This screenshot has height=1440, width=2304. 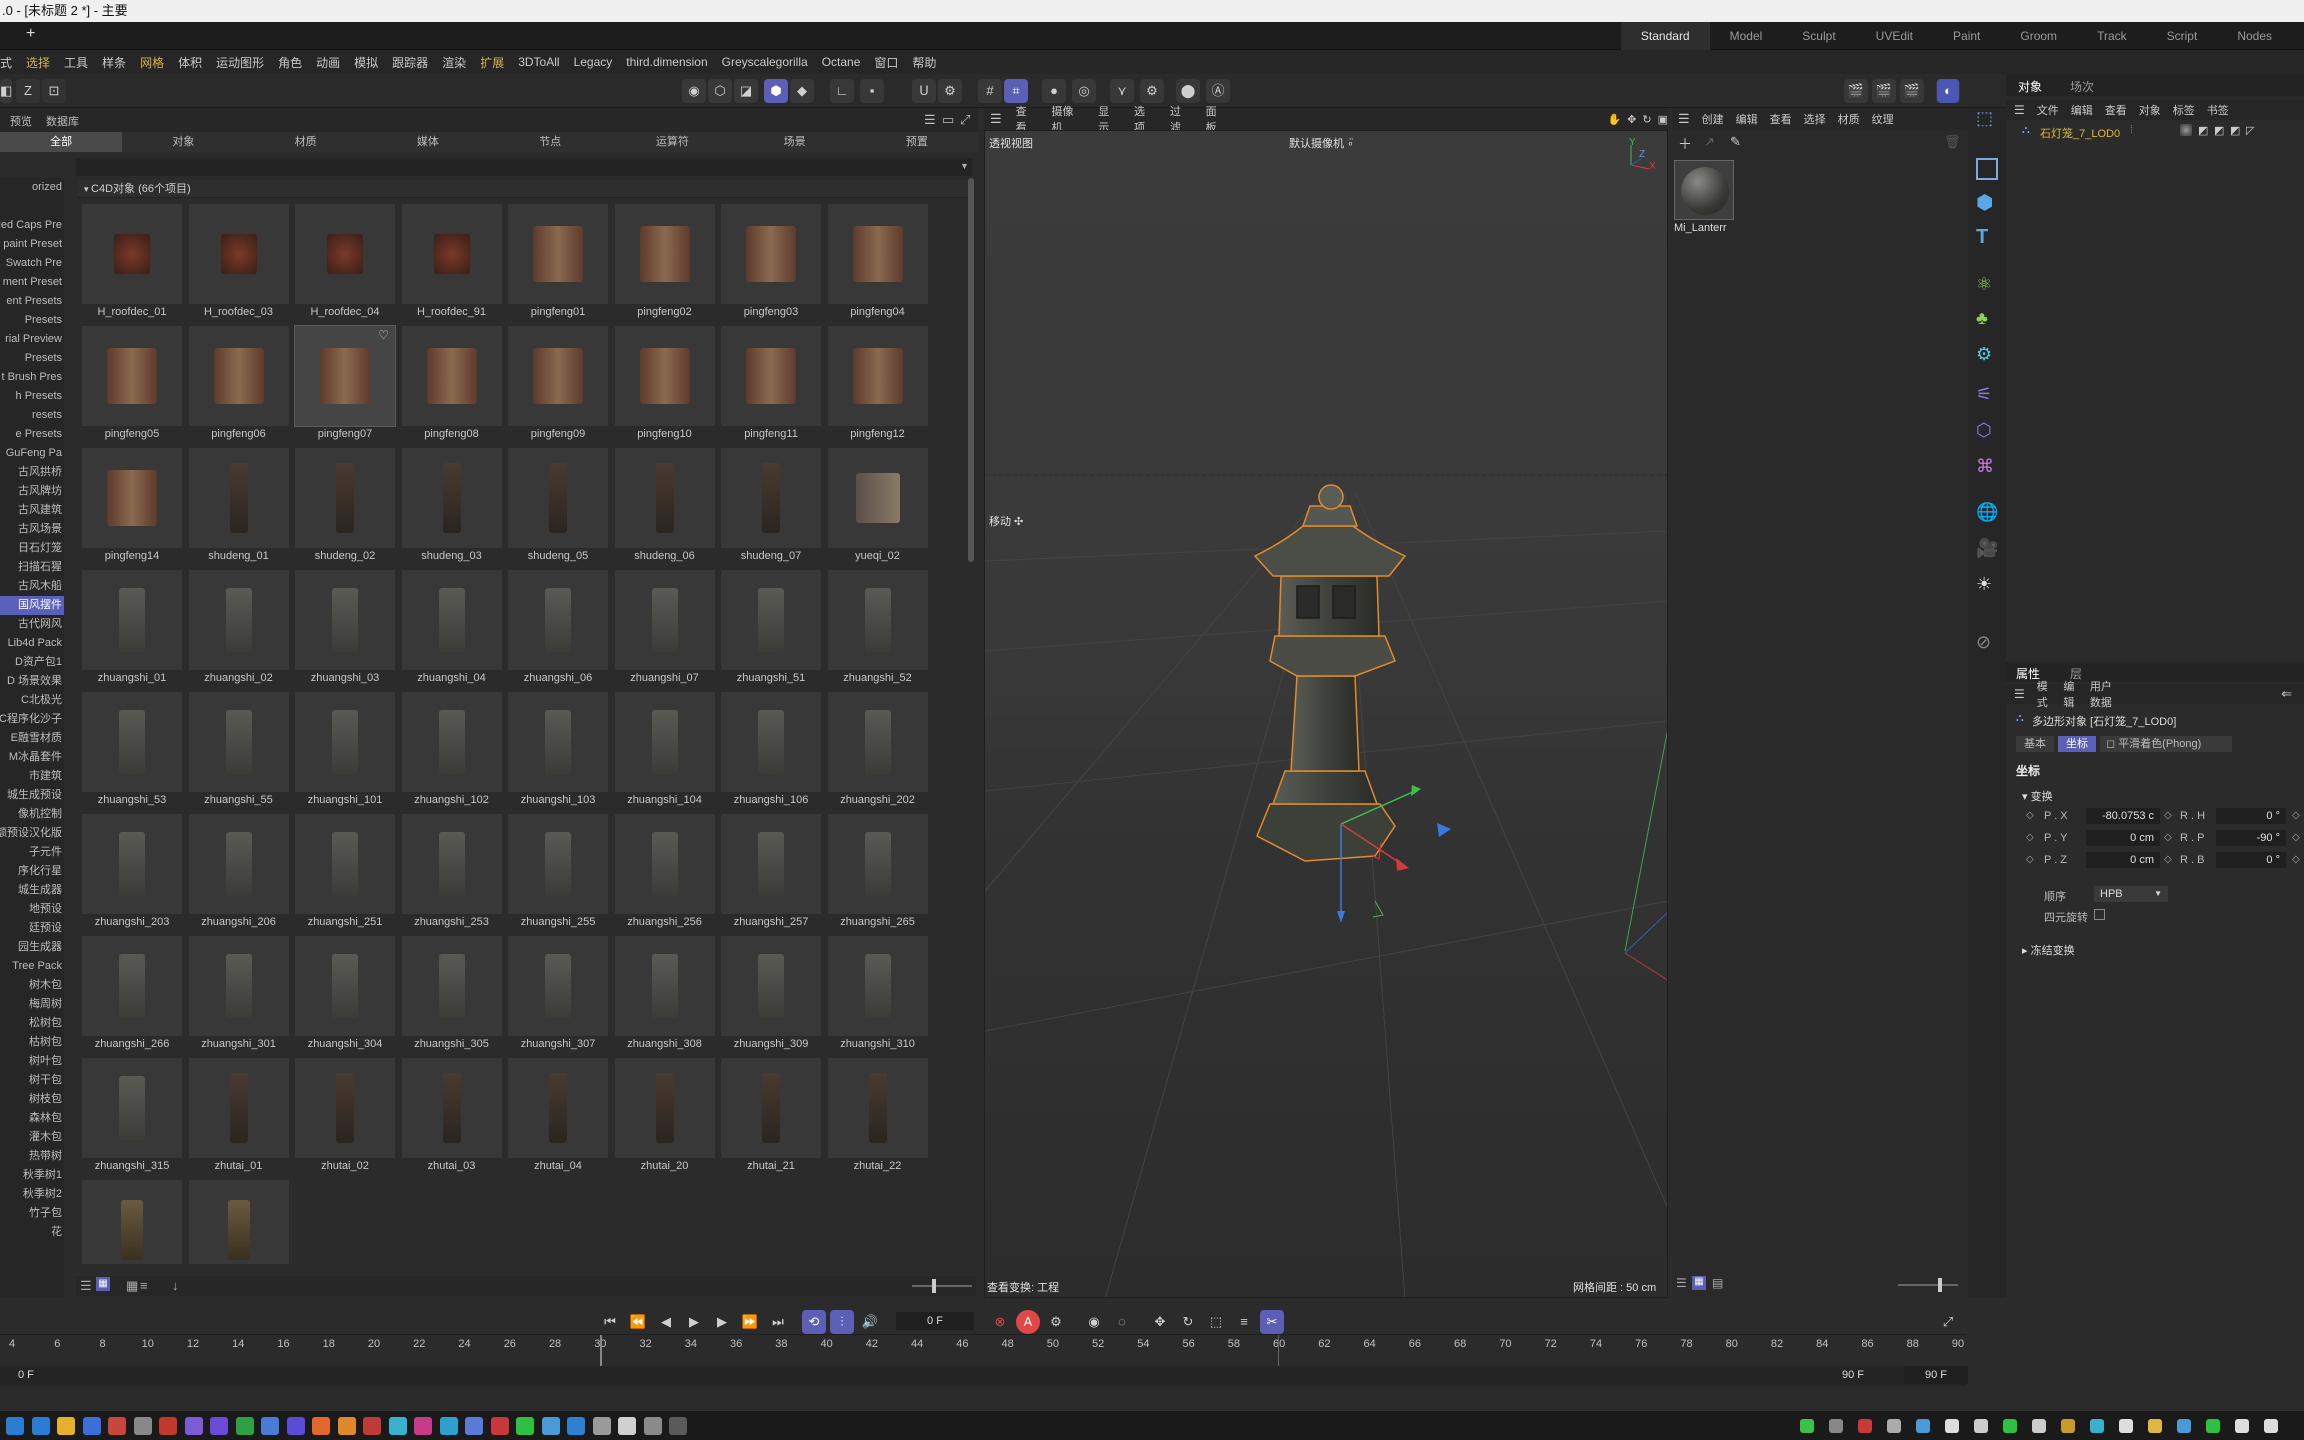 What do you see at coordinates (1987, 549) in the screenshot?
I see `camera-icon: 🎥` at bounding box center [1987, 549].